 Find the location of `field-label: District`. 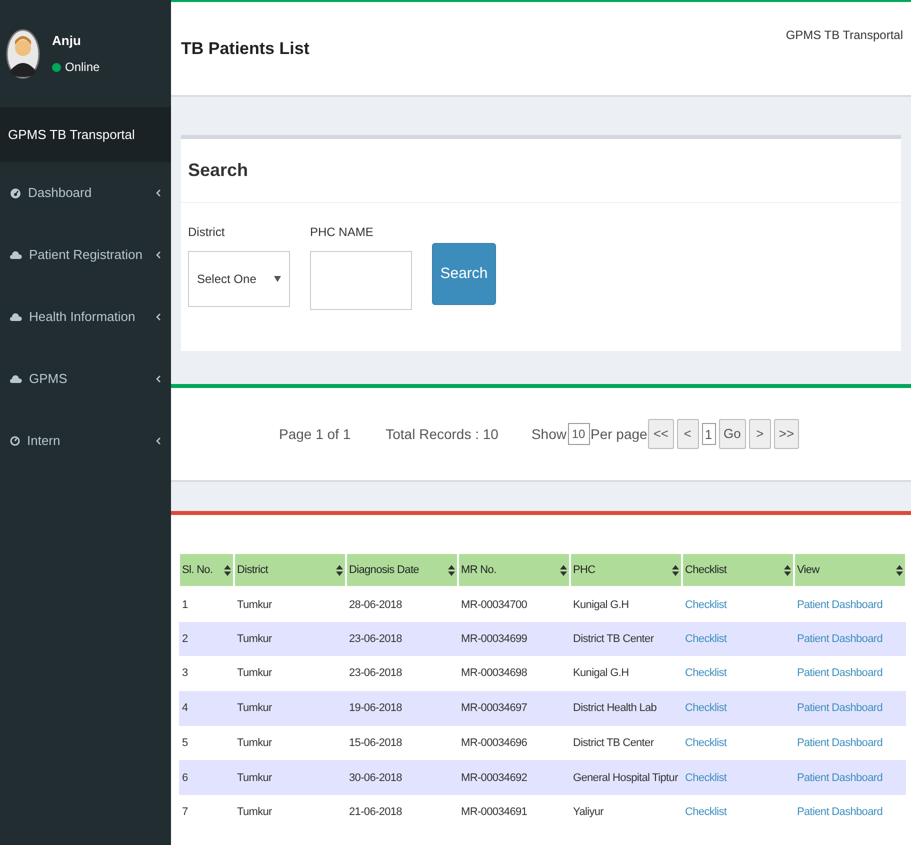

field-label: District is located at coordinates (207, 232).